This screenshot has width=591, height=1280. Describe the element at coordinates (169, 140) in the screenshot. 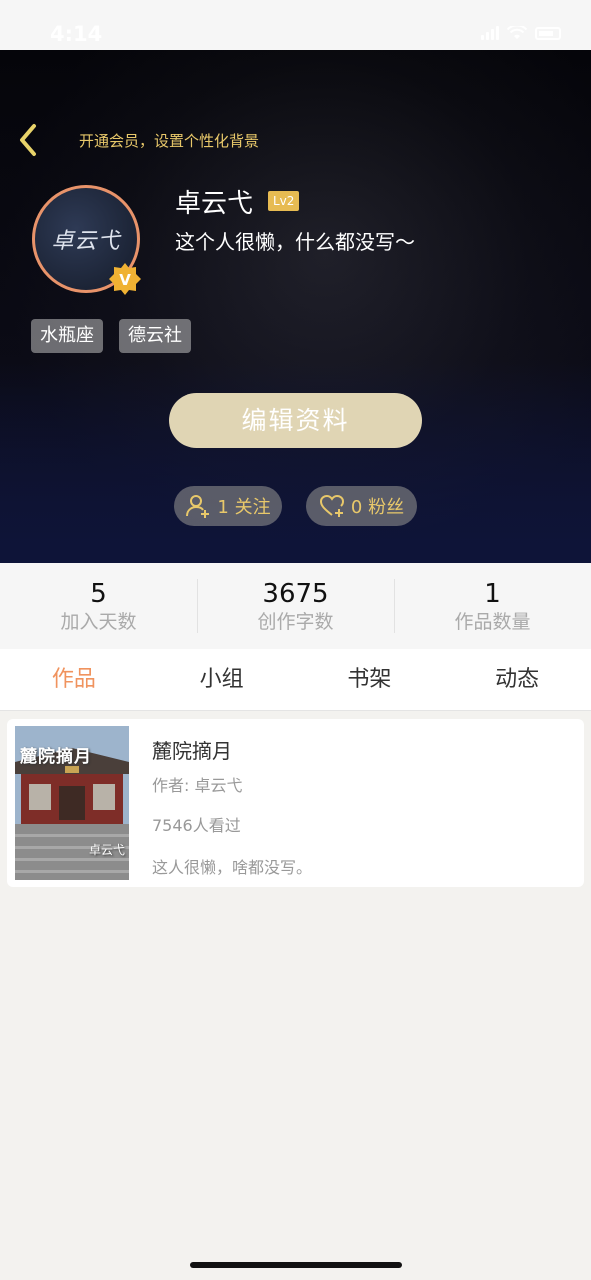

I see `set-background-link: 开通会员，设置个性化背景` at that location.